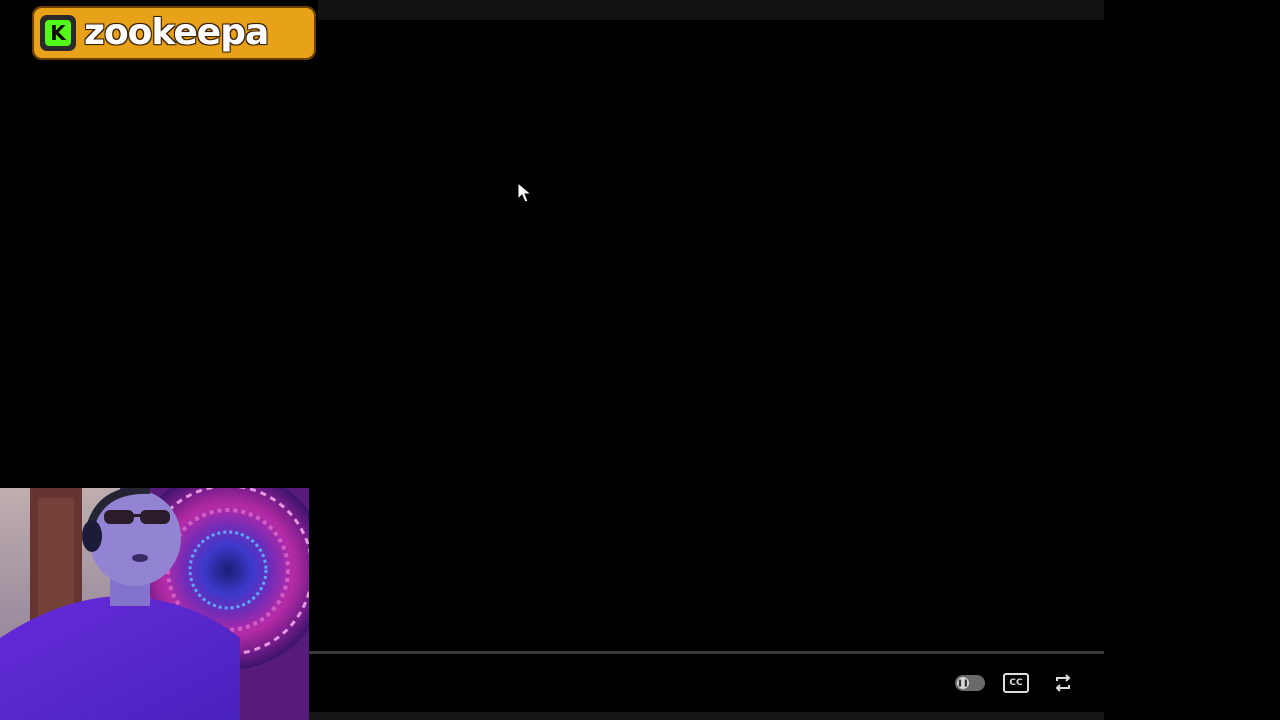 This screenshot has width=1280, height=720. I want to click on webcam-feed, so click(154, 604).